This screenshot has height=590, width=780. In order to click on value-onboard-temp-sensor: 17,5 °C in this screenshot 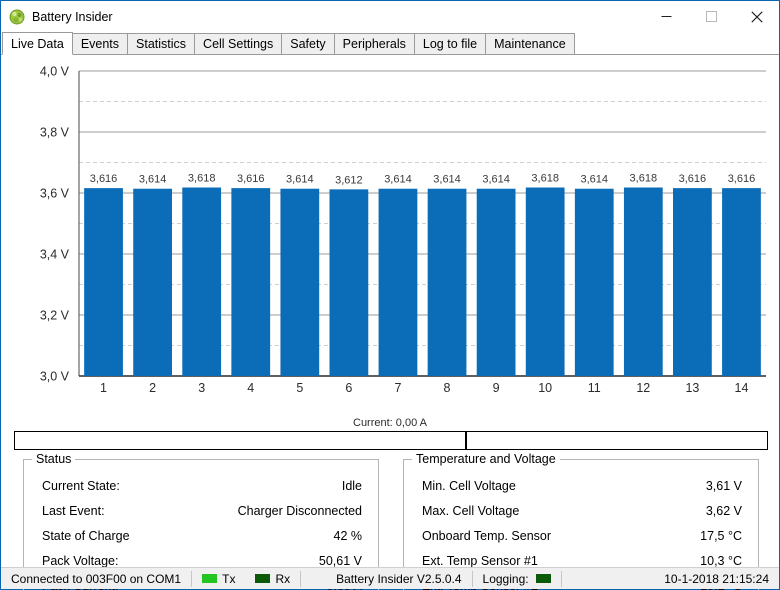, I will do `click(721, 535)`.